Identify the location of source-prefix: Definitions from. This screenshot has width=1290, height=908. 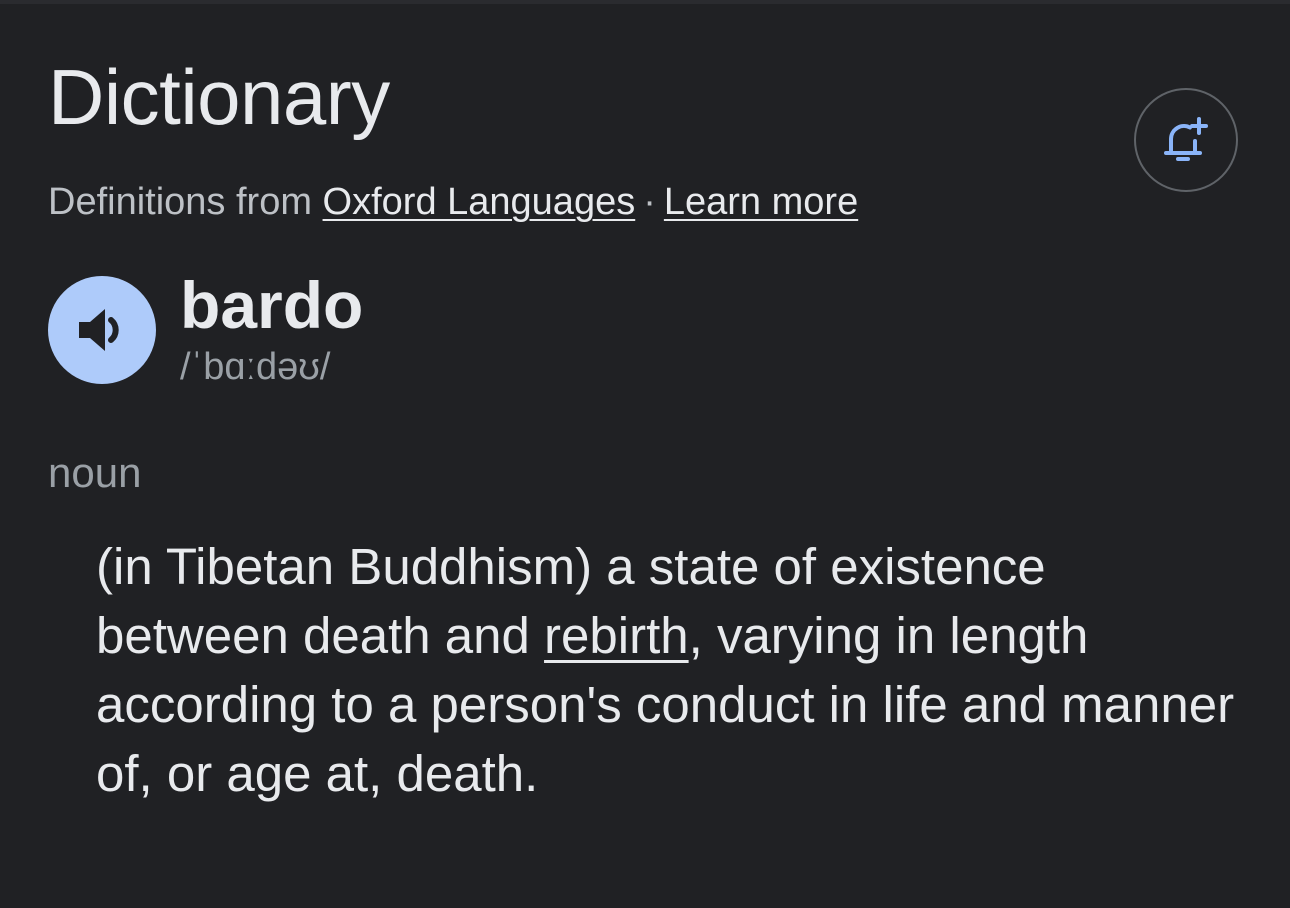
(180, 202).